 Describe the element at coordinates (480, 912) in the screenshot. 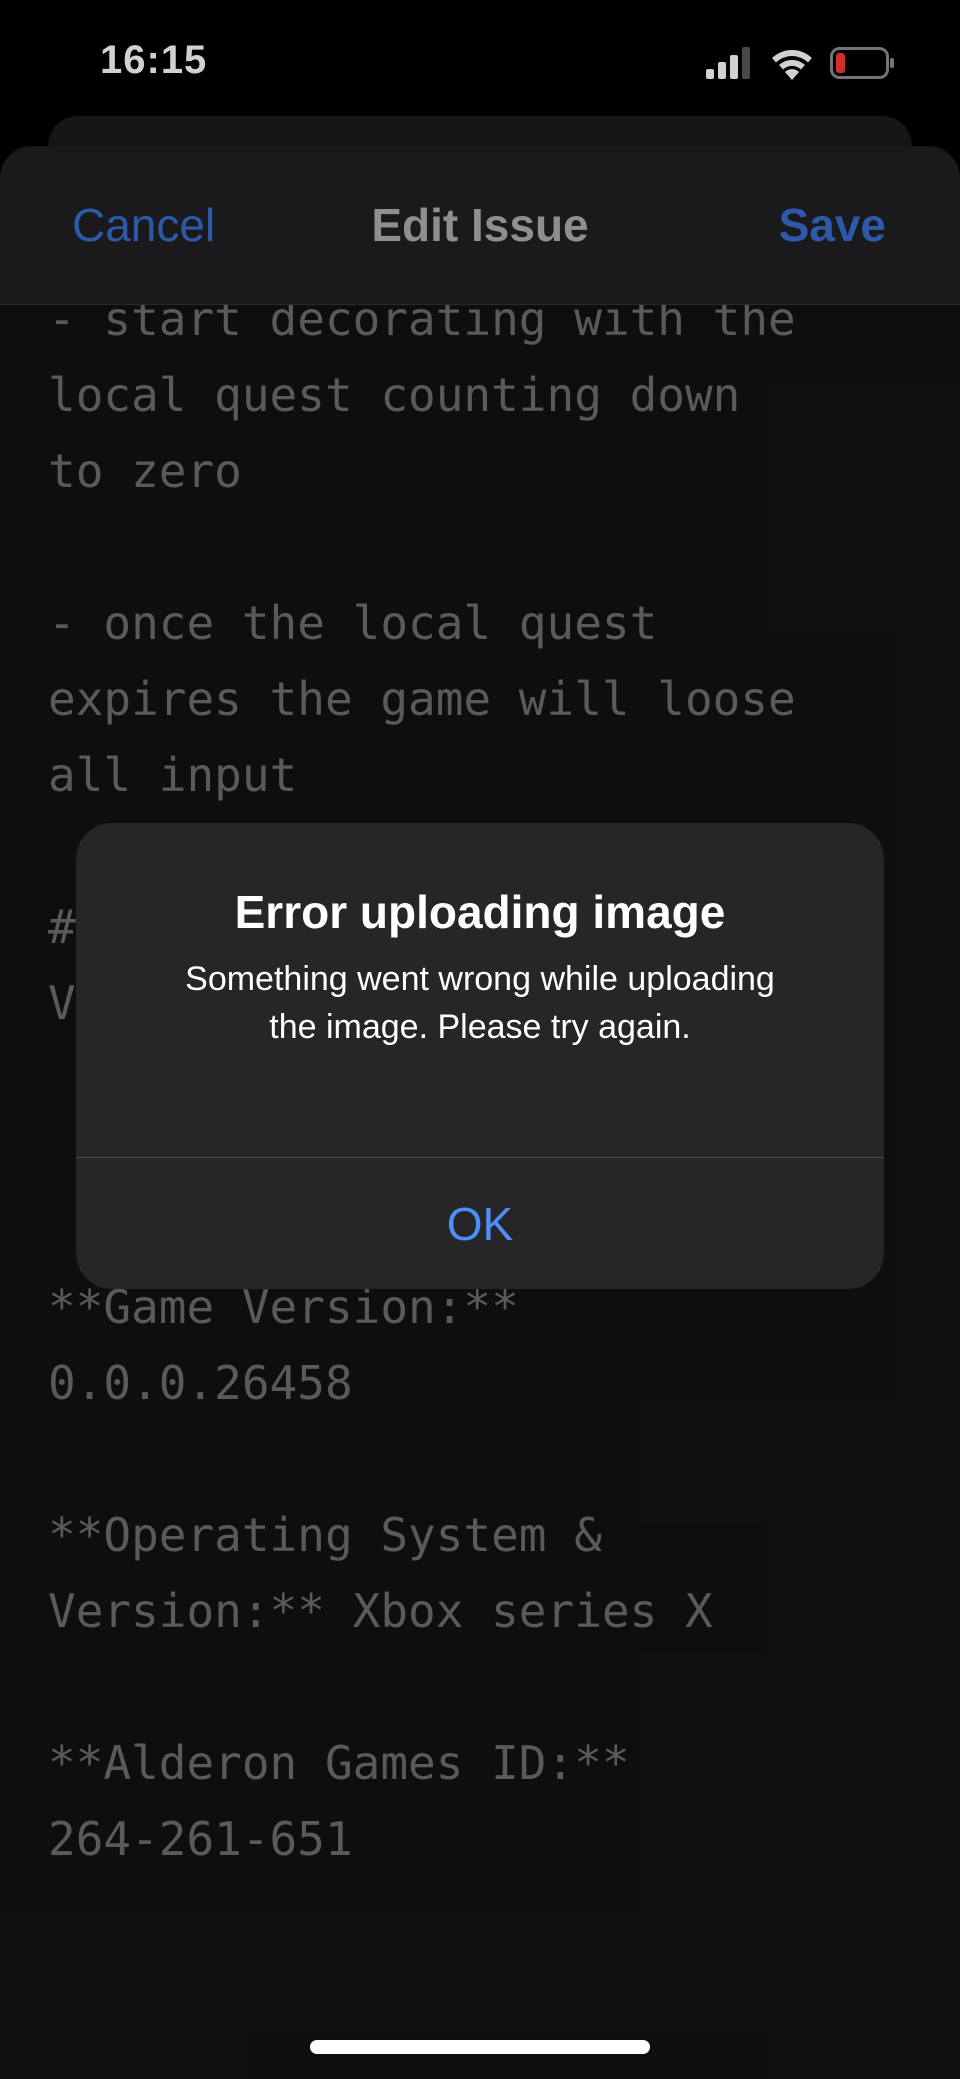

I see `alert-title: Error uploading image` at that location.